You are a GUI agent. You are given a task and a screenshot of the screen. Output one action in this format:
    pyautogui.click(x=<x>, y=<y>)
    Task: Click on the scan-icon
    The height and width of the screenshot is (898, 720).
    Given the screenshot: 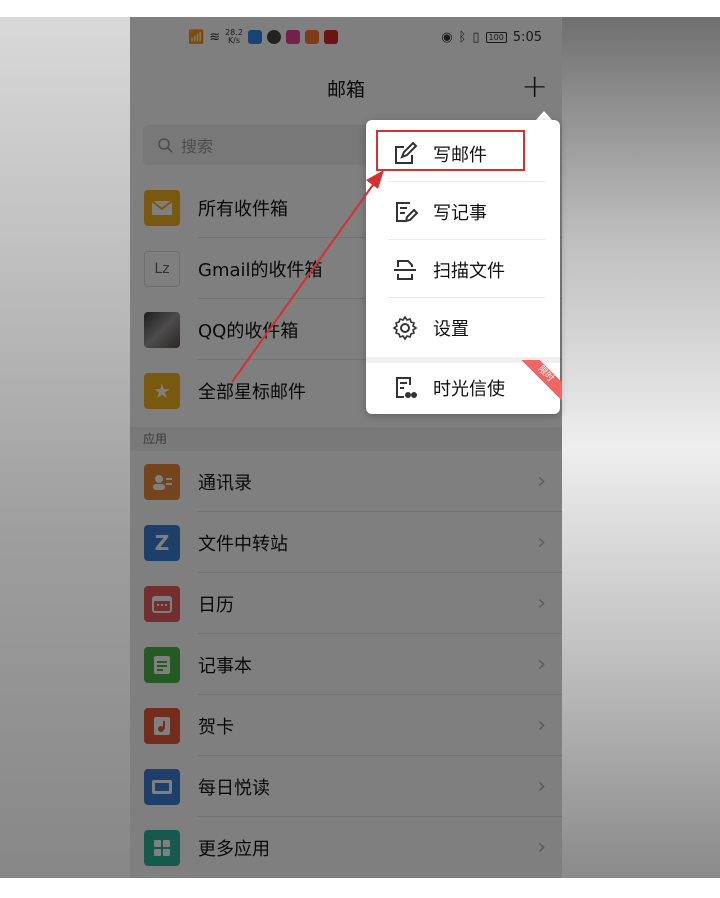 What is the action you would take?
    pyautogui.click(x=405, y=270)
    